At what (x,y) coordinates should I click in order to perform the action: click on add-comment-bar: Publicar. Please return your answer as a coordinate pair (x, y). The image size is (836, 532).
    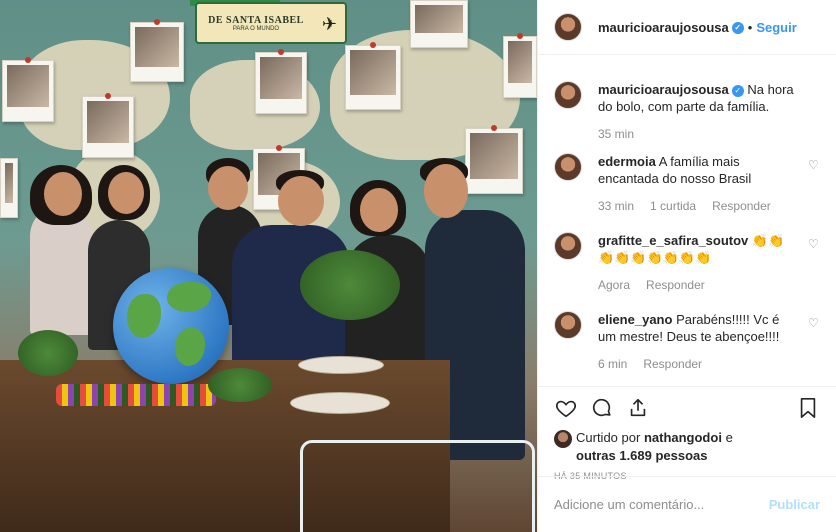
    Looking at the image, I should click on (687, 504).